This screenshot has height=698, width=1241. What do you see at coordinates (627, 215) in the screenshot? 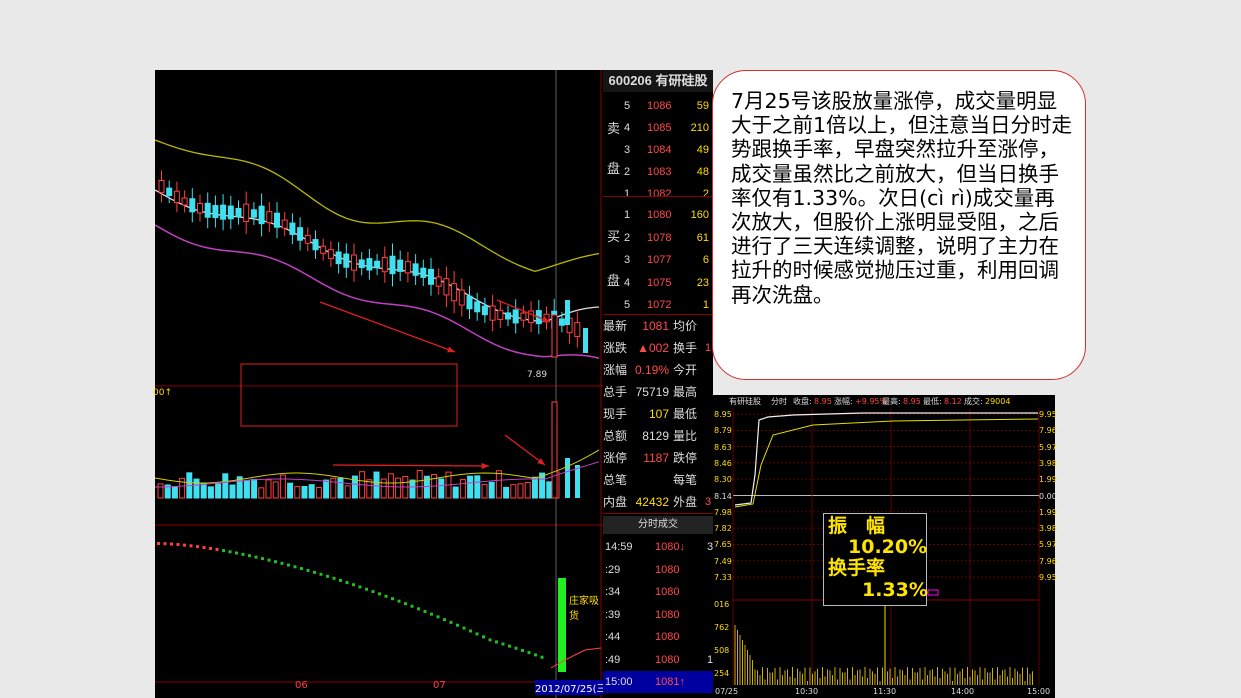
I see `level: 1` at bounding box center [627, 215].